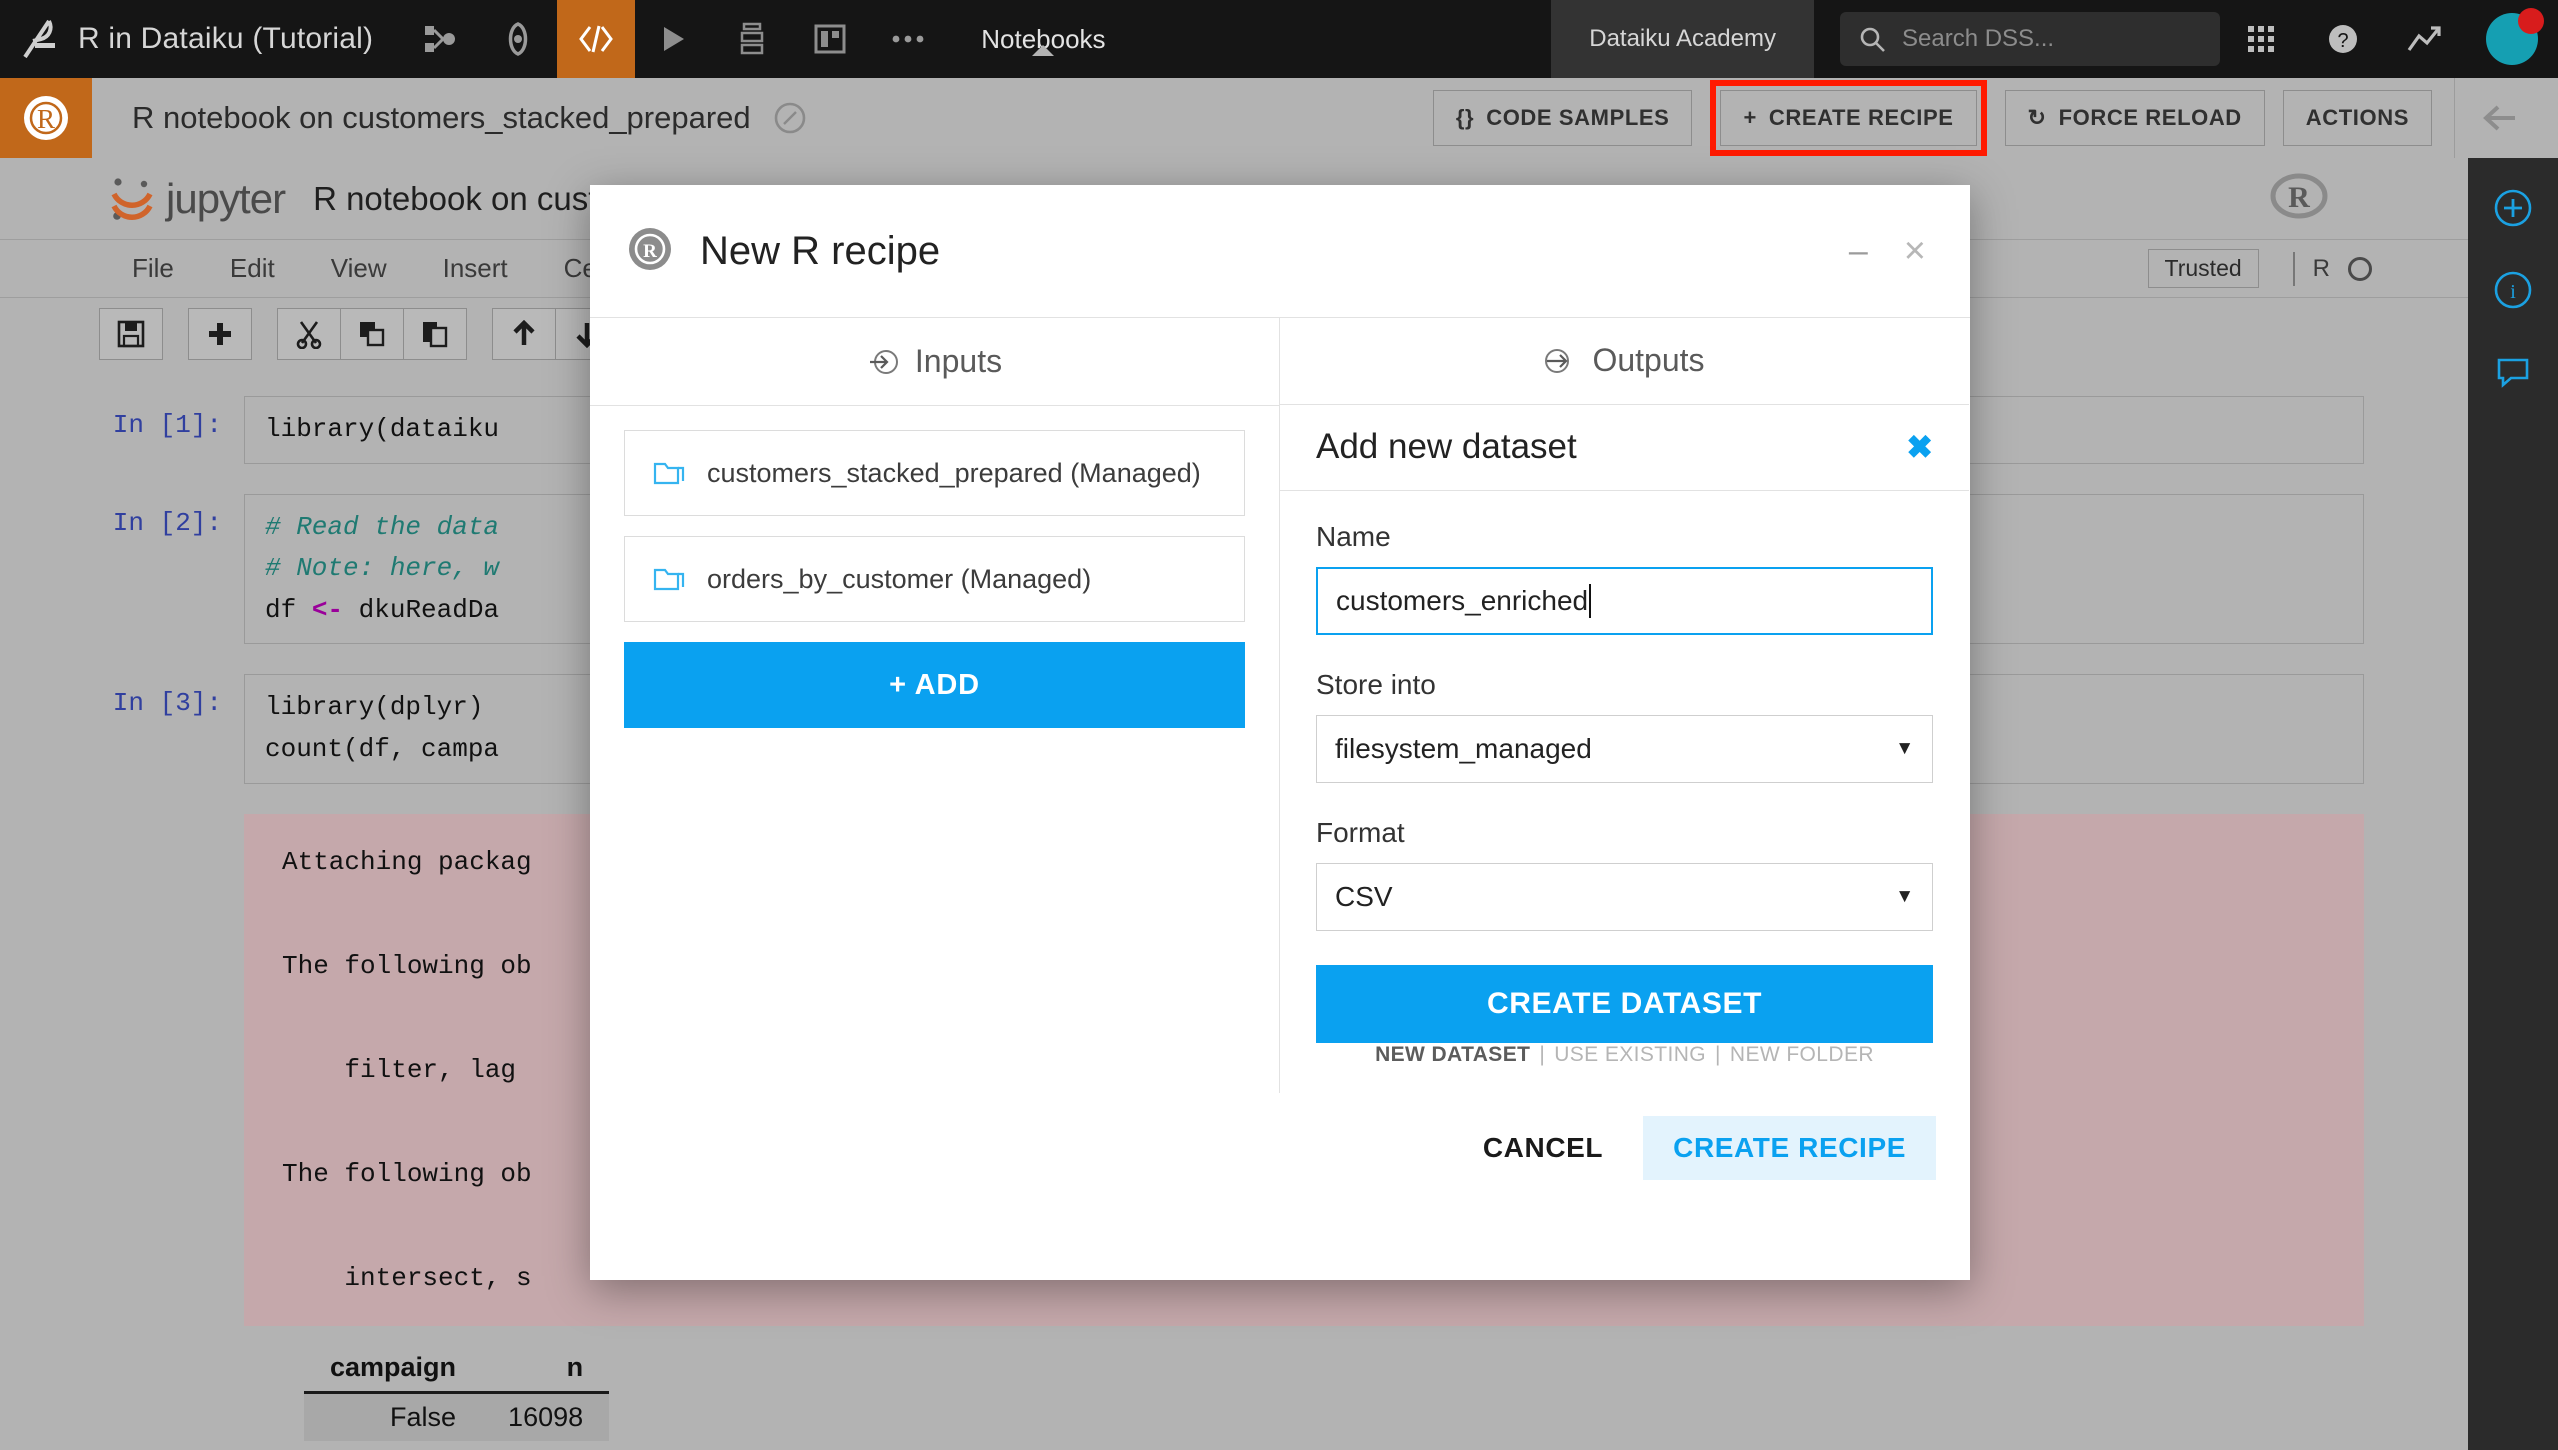  What do you see at coordinates (1557, 360) in the screenshot?
I see `arrow-out-circle-icon` at bounding box center [1557, 360].